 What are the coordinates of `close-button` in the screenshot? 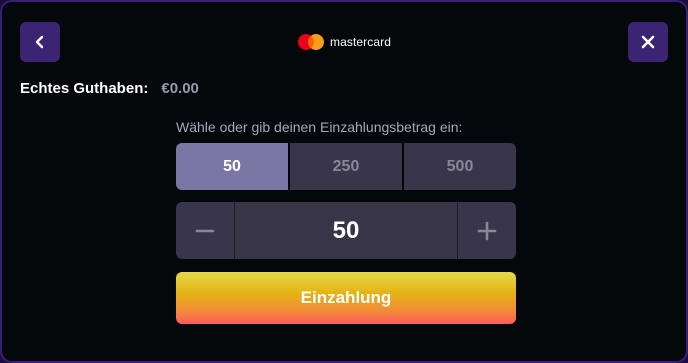 It's located at (648, 42).